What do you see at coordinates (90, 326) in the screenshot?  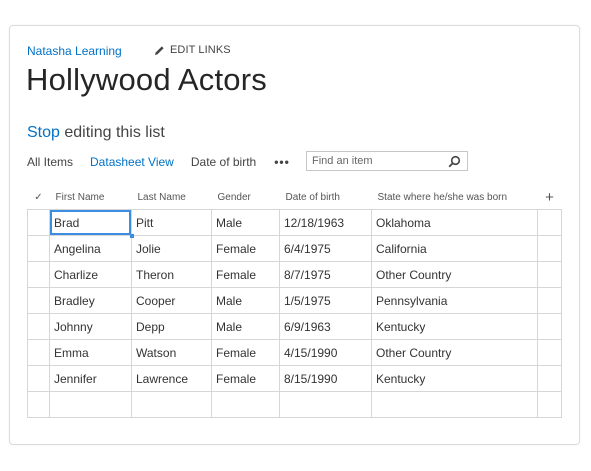 I see `table-cell: Johnny` at bounding box center [90, 326].